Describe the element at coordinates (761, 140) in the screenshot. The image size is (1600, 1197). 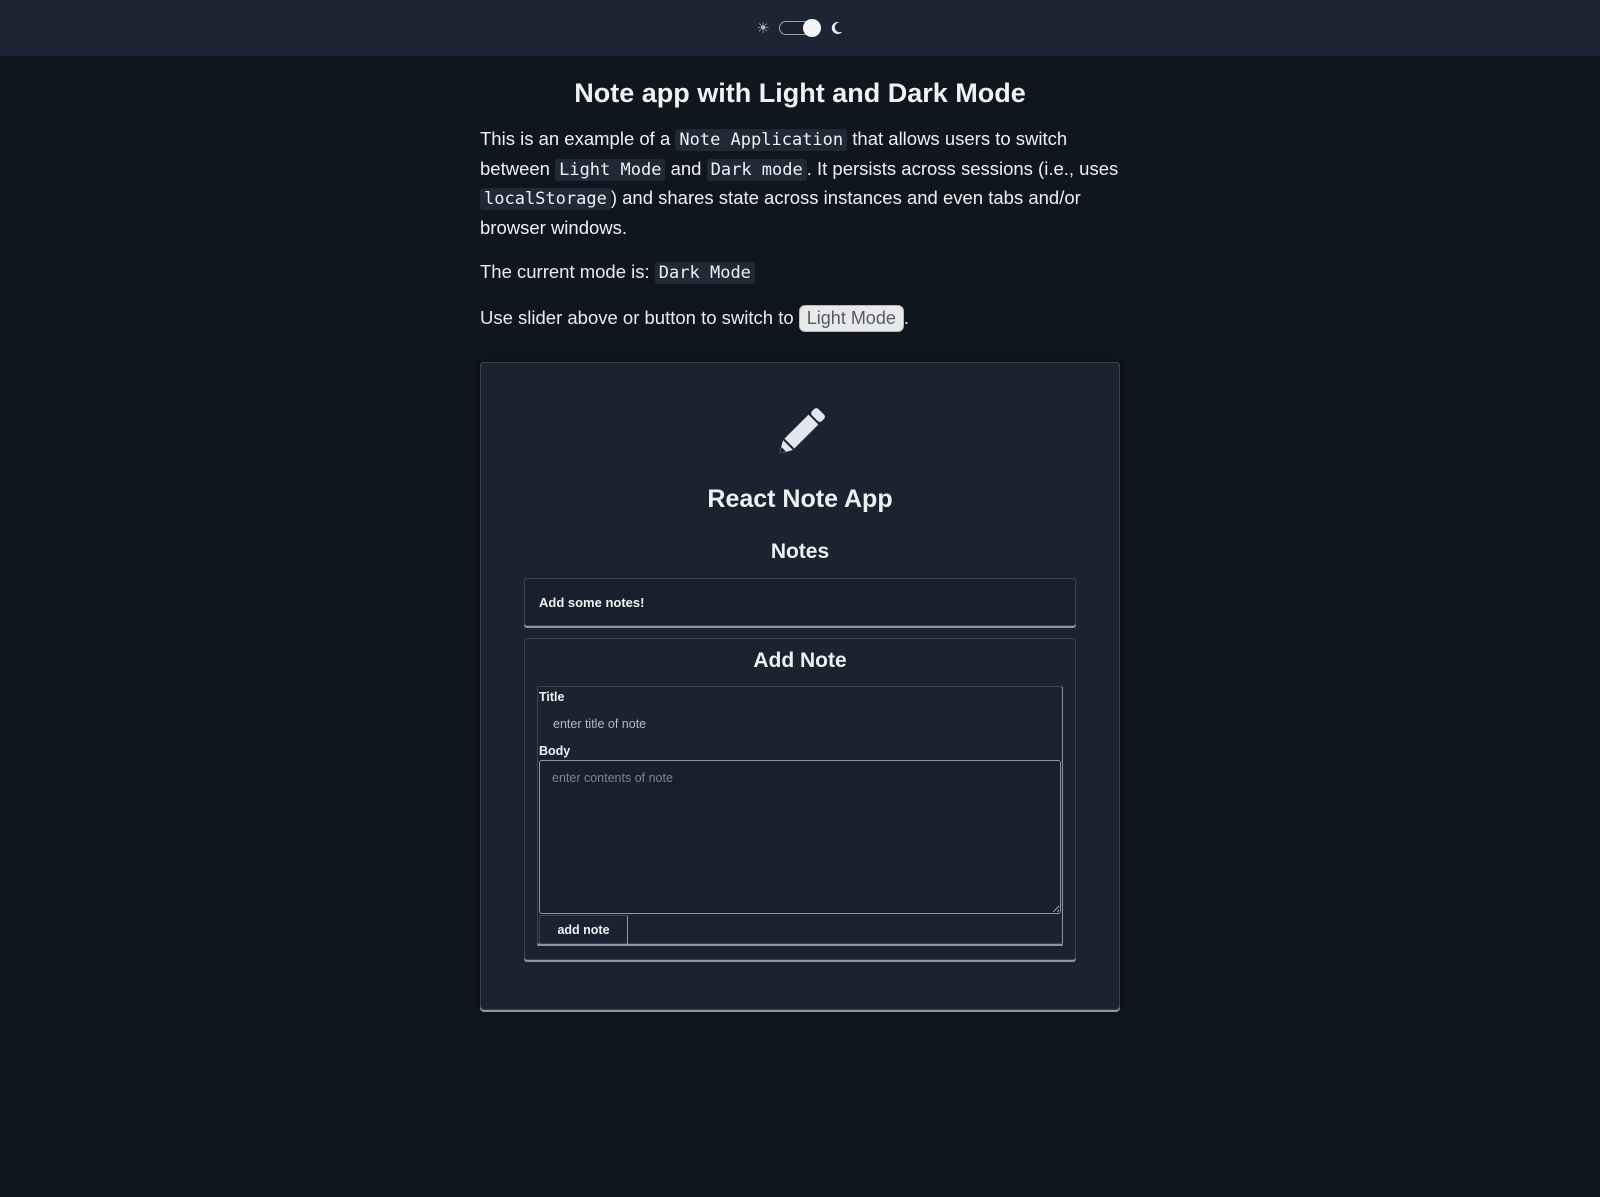
I see `code-note-application: Note Application` at that location.